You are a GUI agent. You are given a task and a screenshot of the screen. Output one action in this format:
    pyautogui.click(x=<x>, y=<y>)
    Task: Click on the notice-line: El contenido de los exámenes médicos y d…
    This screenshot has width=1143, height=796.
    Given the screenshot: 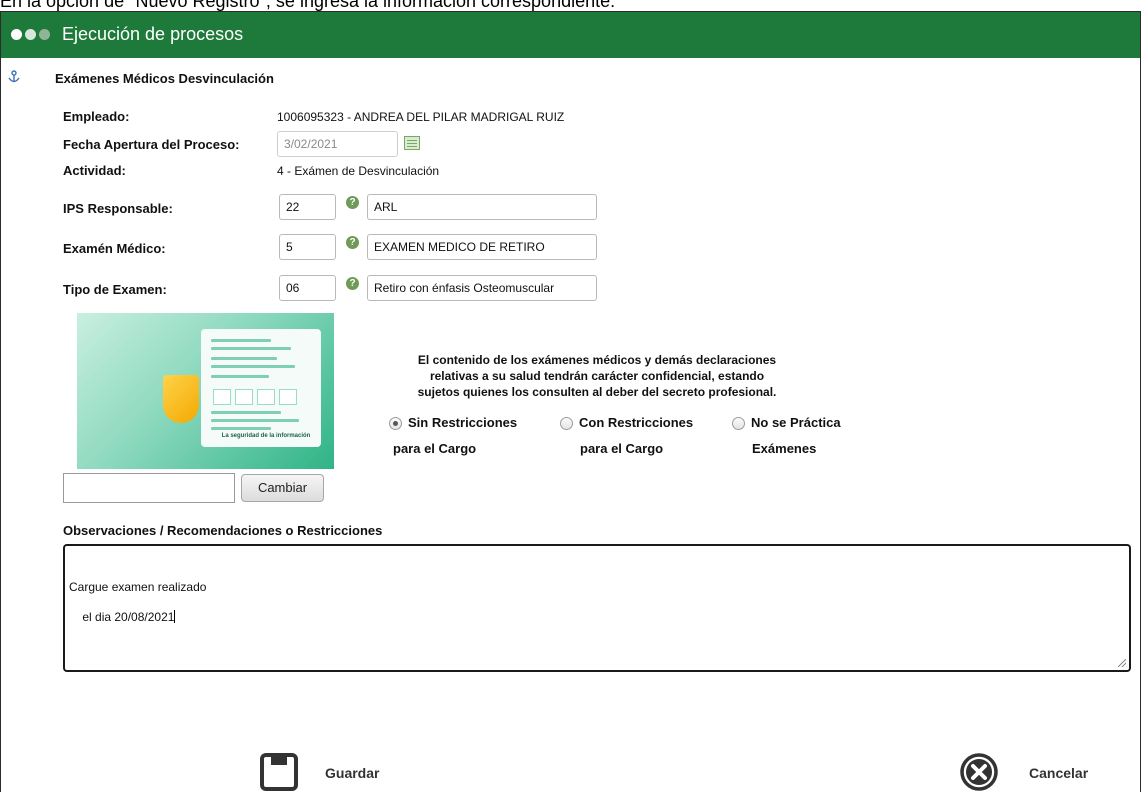 What is the action you would take?
    pyautogui.click(x=597, y=360)
    